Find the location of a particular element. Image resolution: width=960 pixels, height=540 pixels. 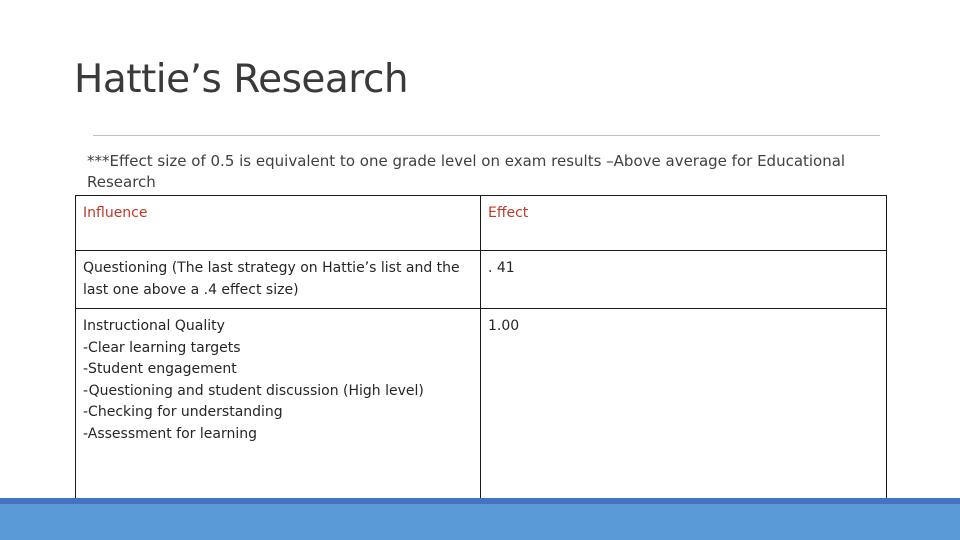

title-divider is located at coordinates (486, 135).